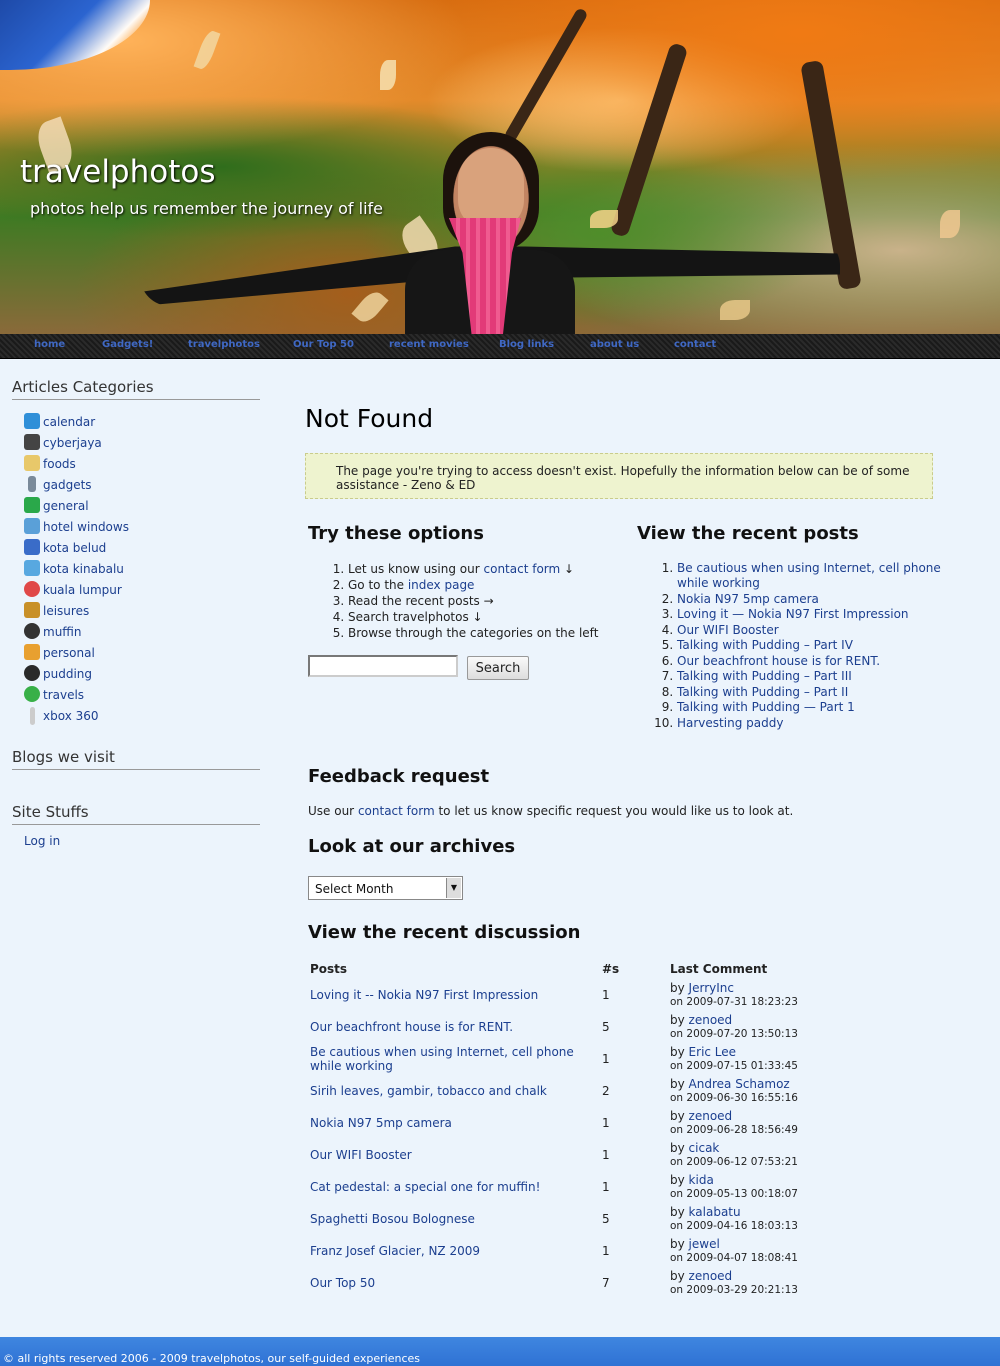 This screenshot has width=1000, height=1366. What do you see at coordinates (649, 140) in the screenshot?
I see `tree-trunk` at bounding box center [649, 140].